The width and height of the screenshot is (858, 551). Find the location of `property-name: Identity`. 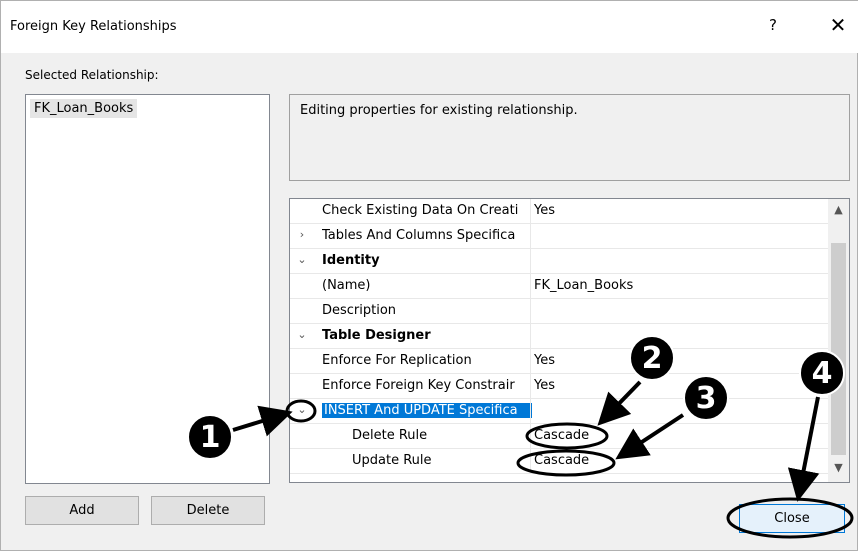

property-name: Identity is located at coordinates (351, 260).